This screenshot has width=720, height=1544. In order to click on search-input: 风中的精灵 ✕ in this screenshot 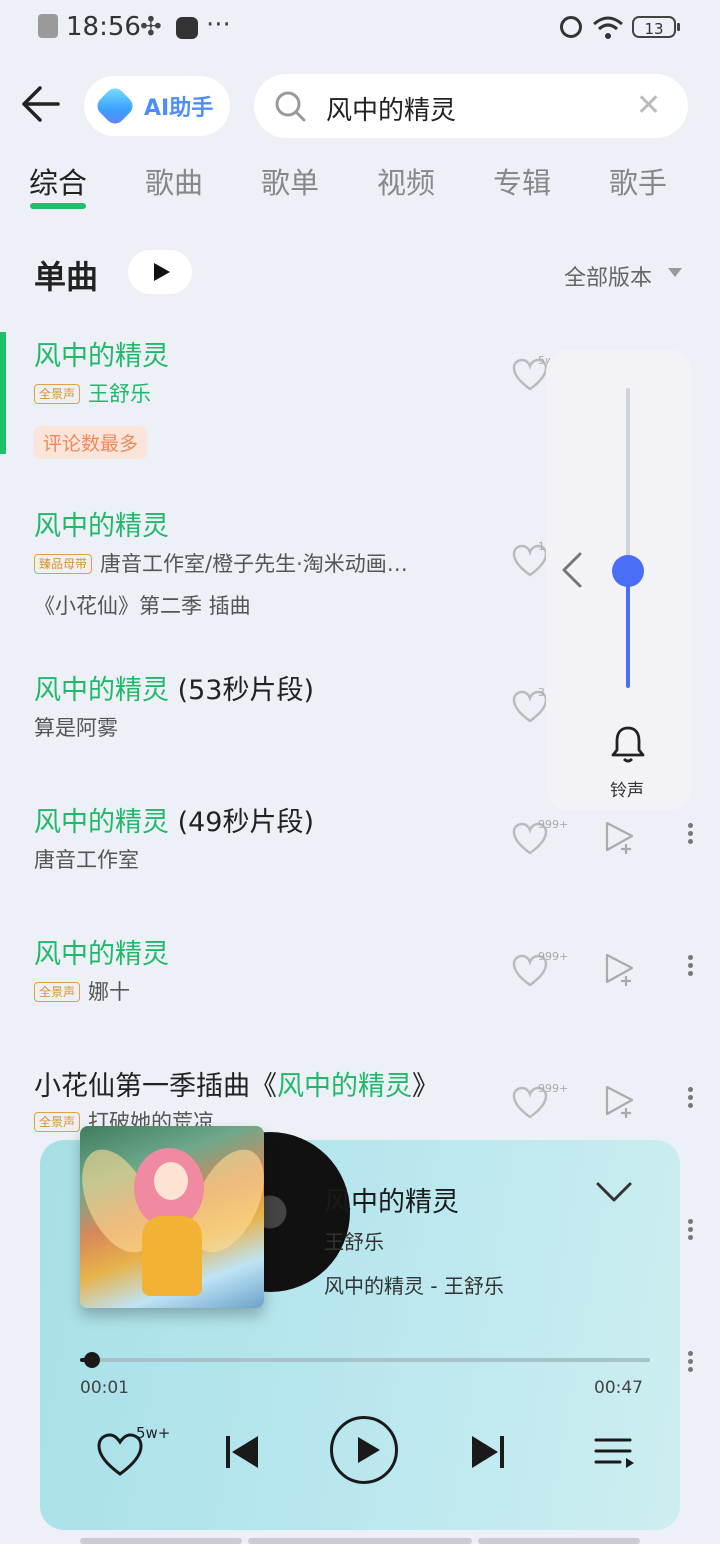, I will do `click(471, 106)`.